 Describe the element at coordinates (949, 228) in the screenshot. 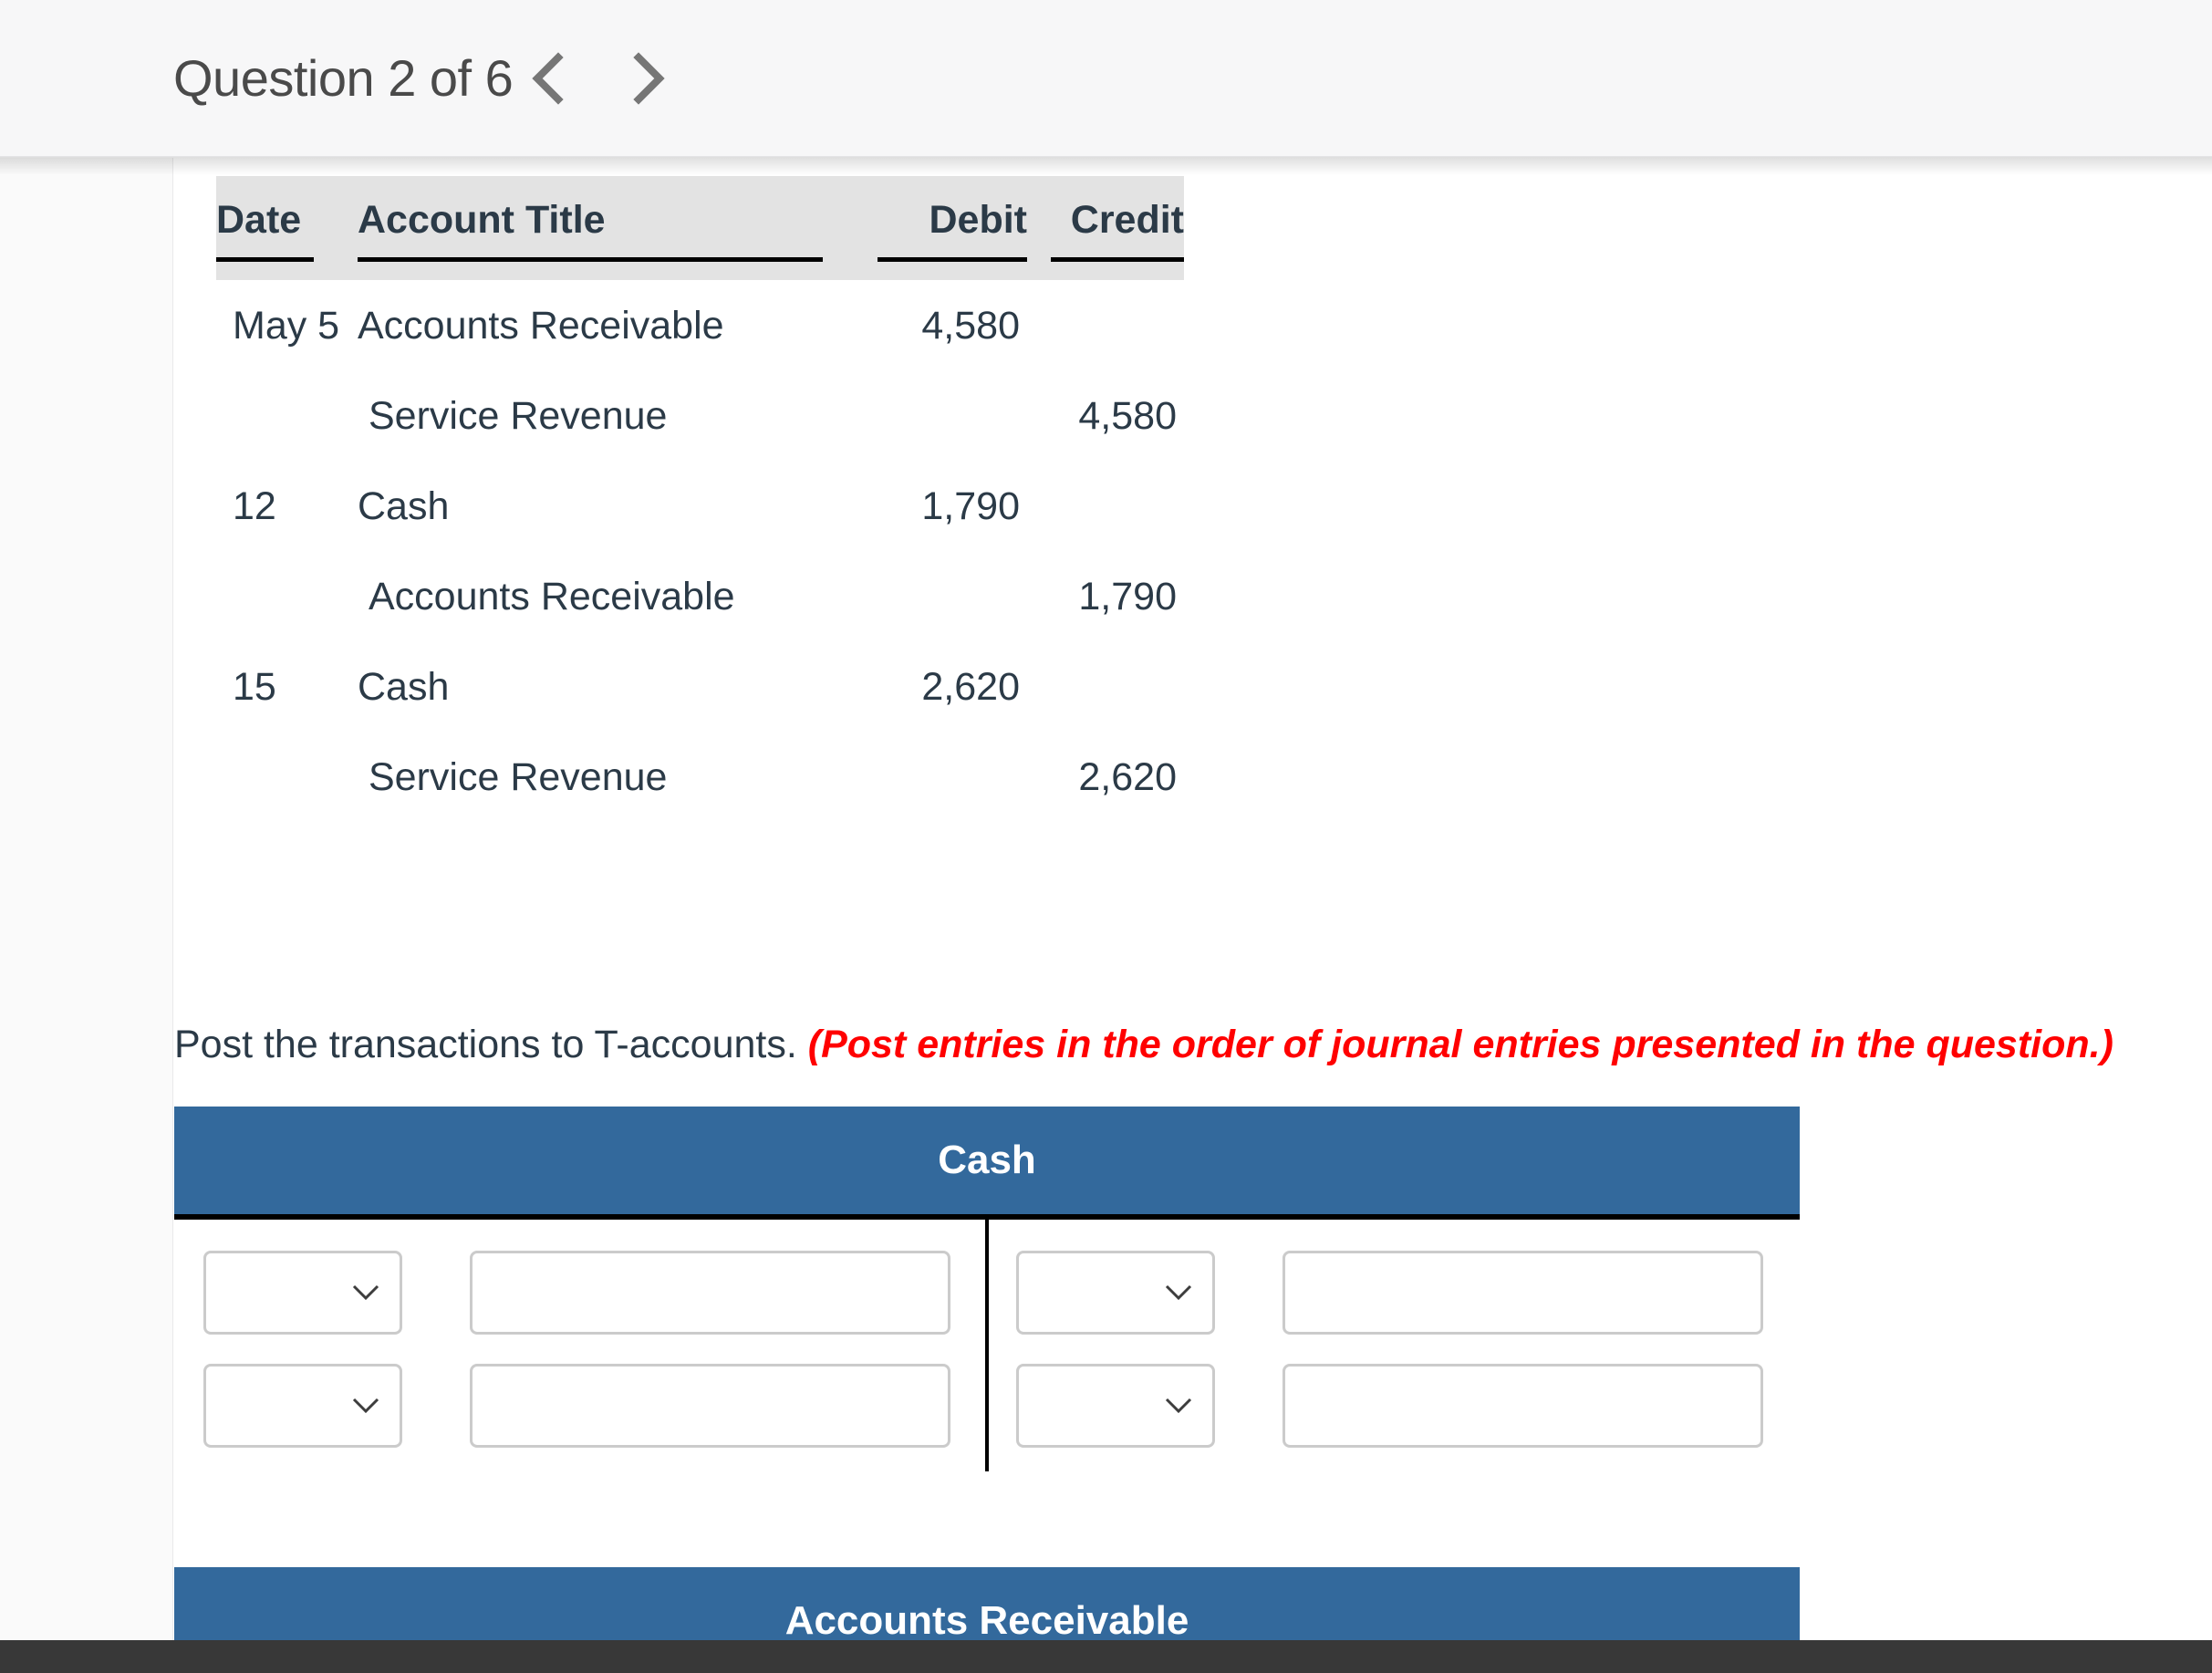

I see `column-header-debit: Debit` at that location.